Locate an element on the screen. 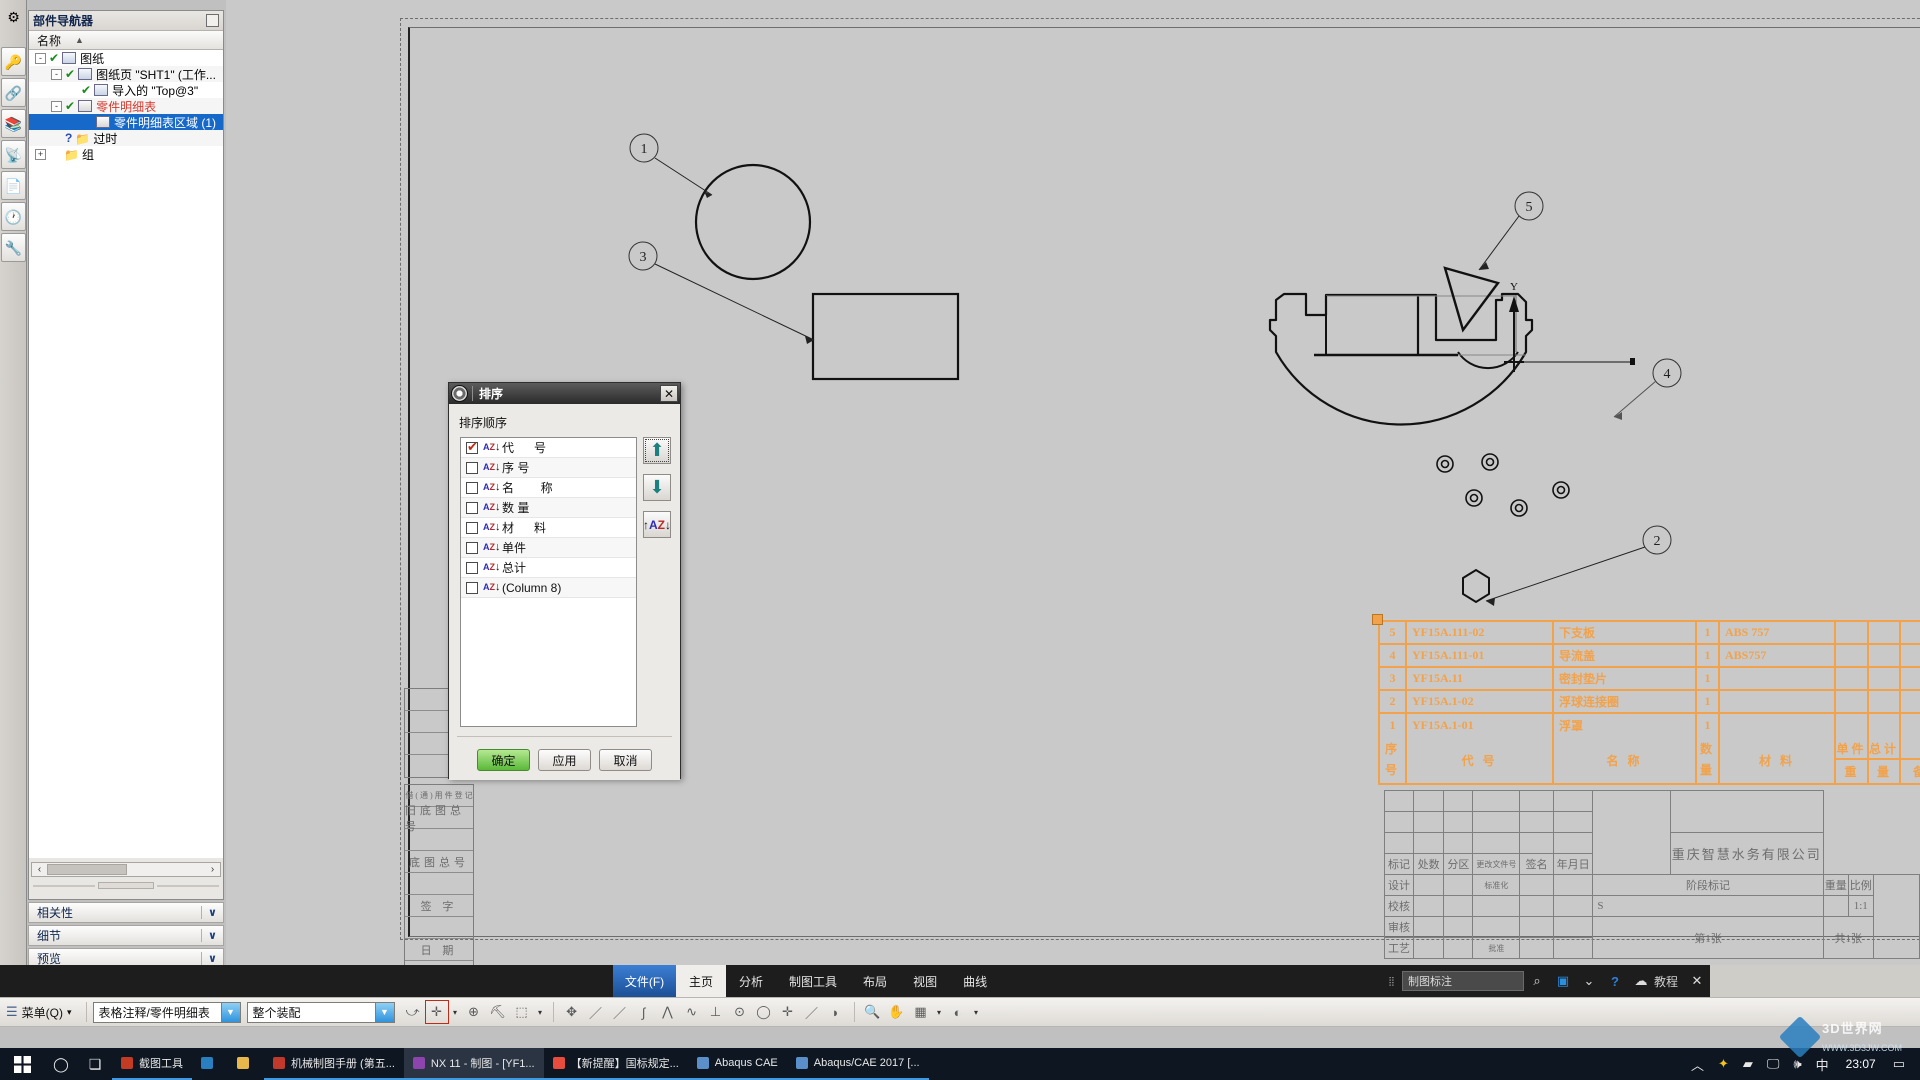 The image size is (1920, 1080). scroll-right-icon: › is located at coordinates (212, 869).